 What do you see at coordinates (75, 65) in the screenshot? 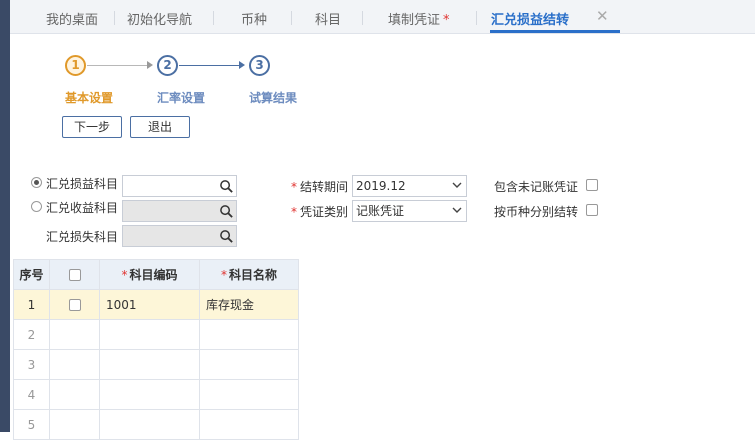
I see `step-1-indicator: 1` at bounding box center [75, 65].